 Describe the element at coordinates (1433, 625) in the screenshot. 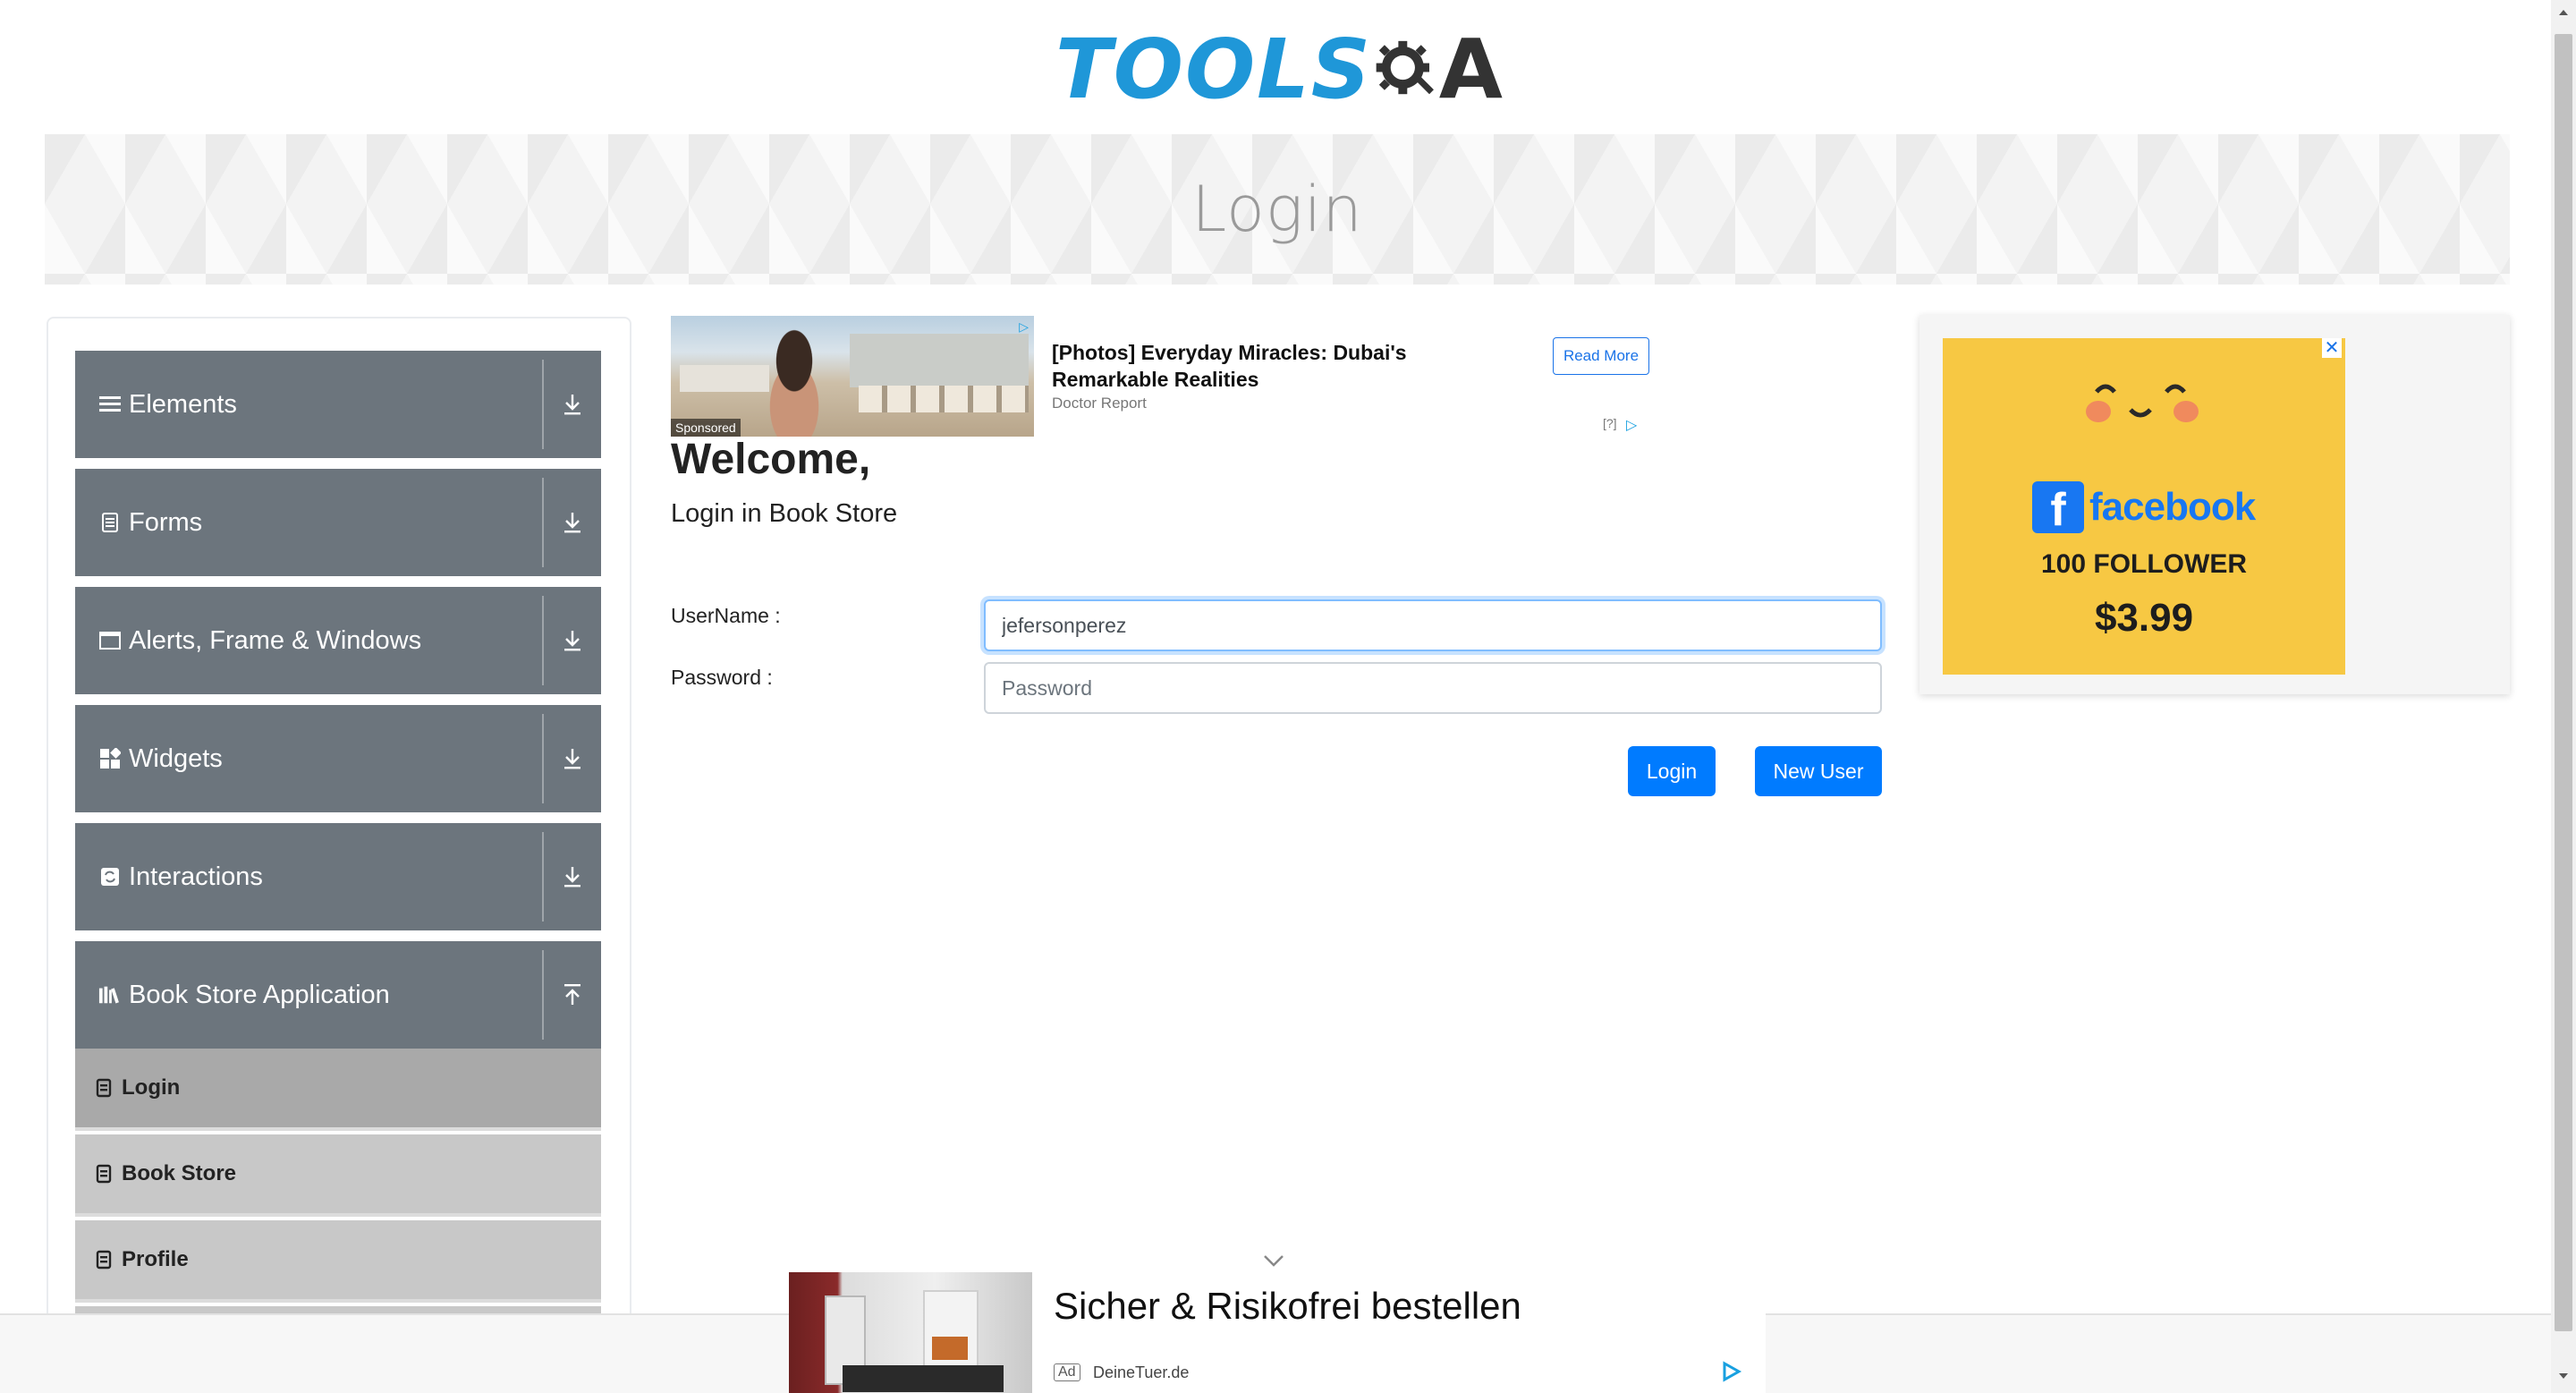

I see `username-input` at that location.